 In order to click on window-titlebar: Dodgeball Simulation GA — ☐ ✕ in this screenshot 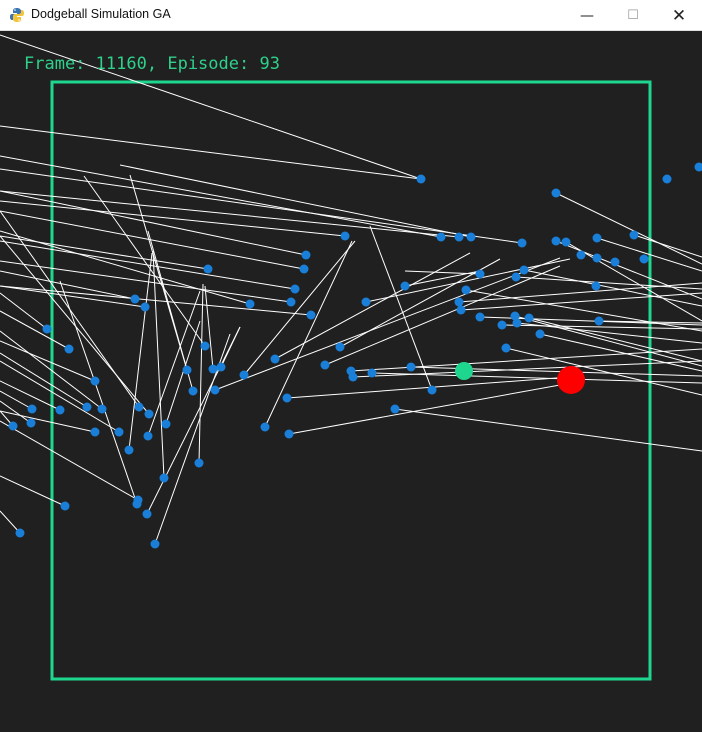, I will do `click(351, 15)`.